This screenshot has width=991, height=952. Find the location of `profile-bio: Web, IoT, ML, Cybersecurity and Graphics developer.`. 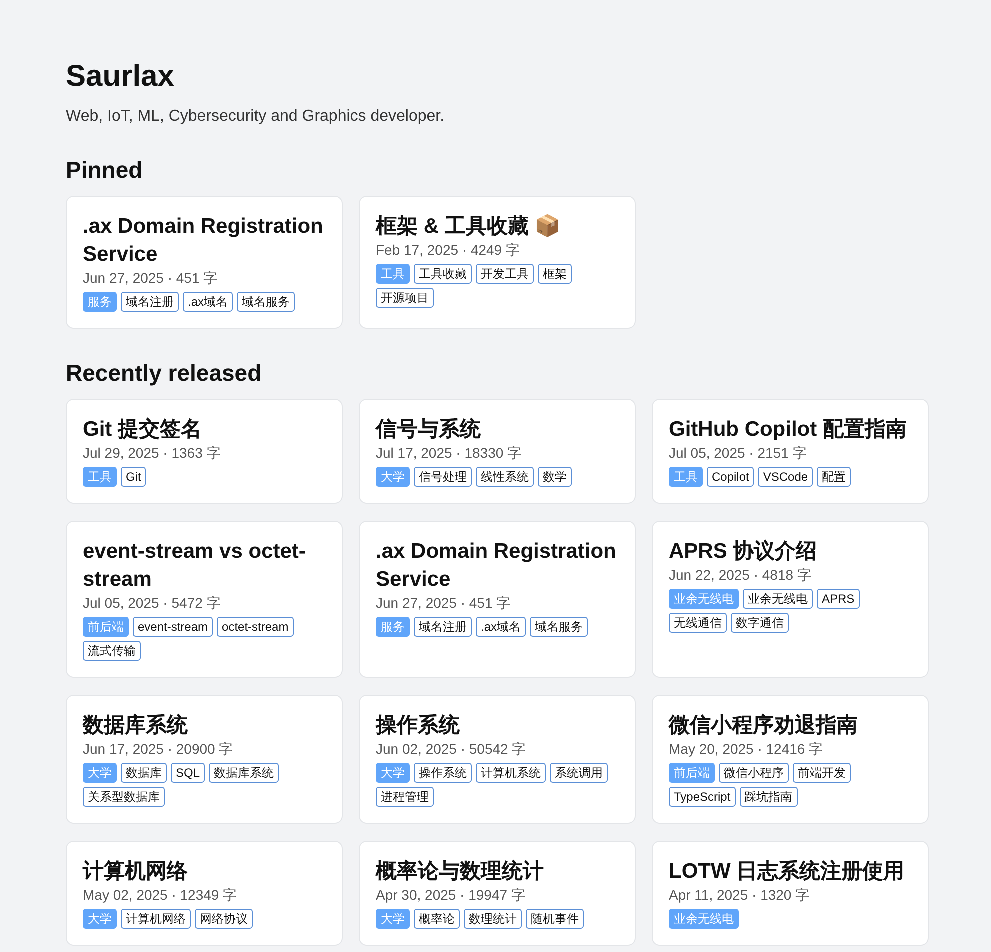

profile-bio: Web, IoT, ML, Cybersecurity and Graphics developer. is located at coordinates (256, 117).